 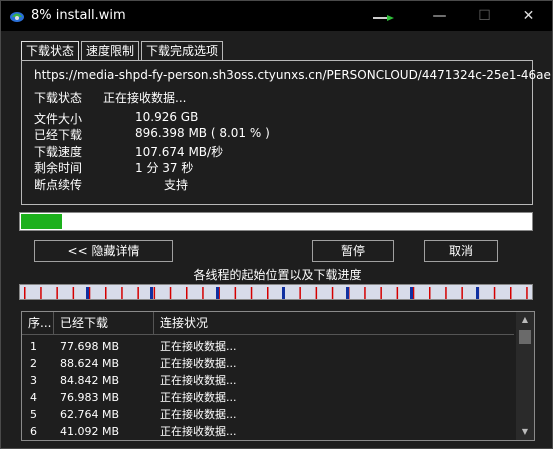 I want to click on thread-downloaded: 88.624 MB, so click(x=90, y=363).